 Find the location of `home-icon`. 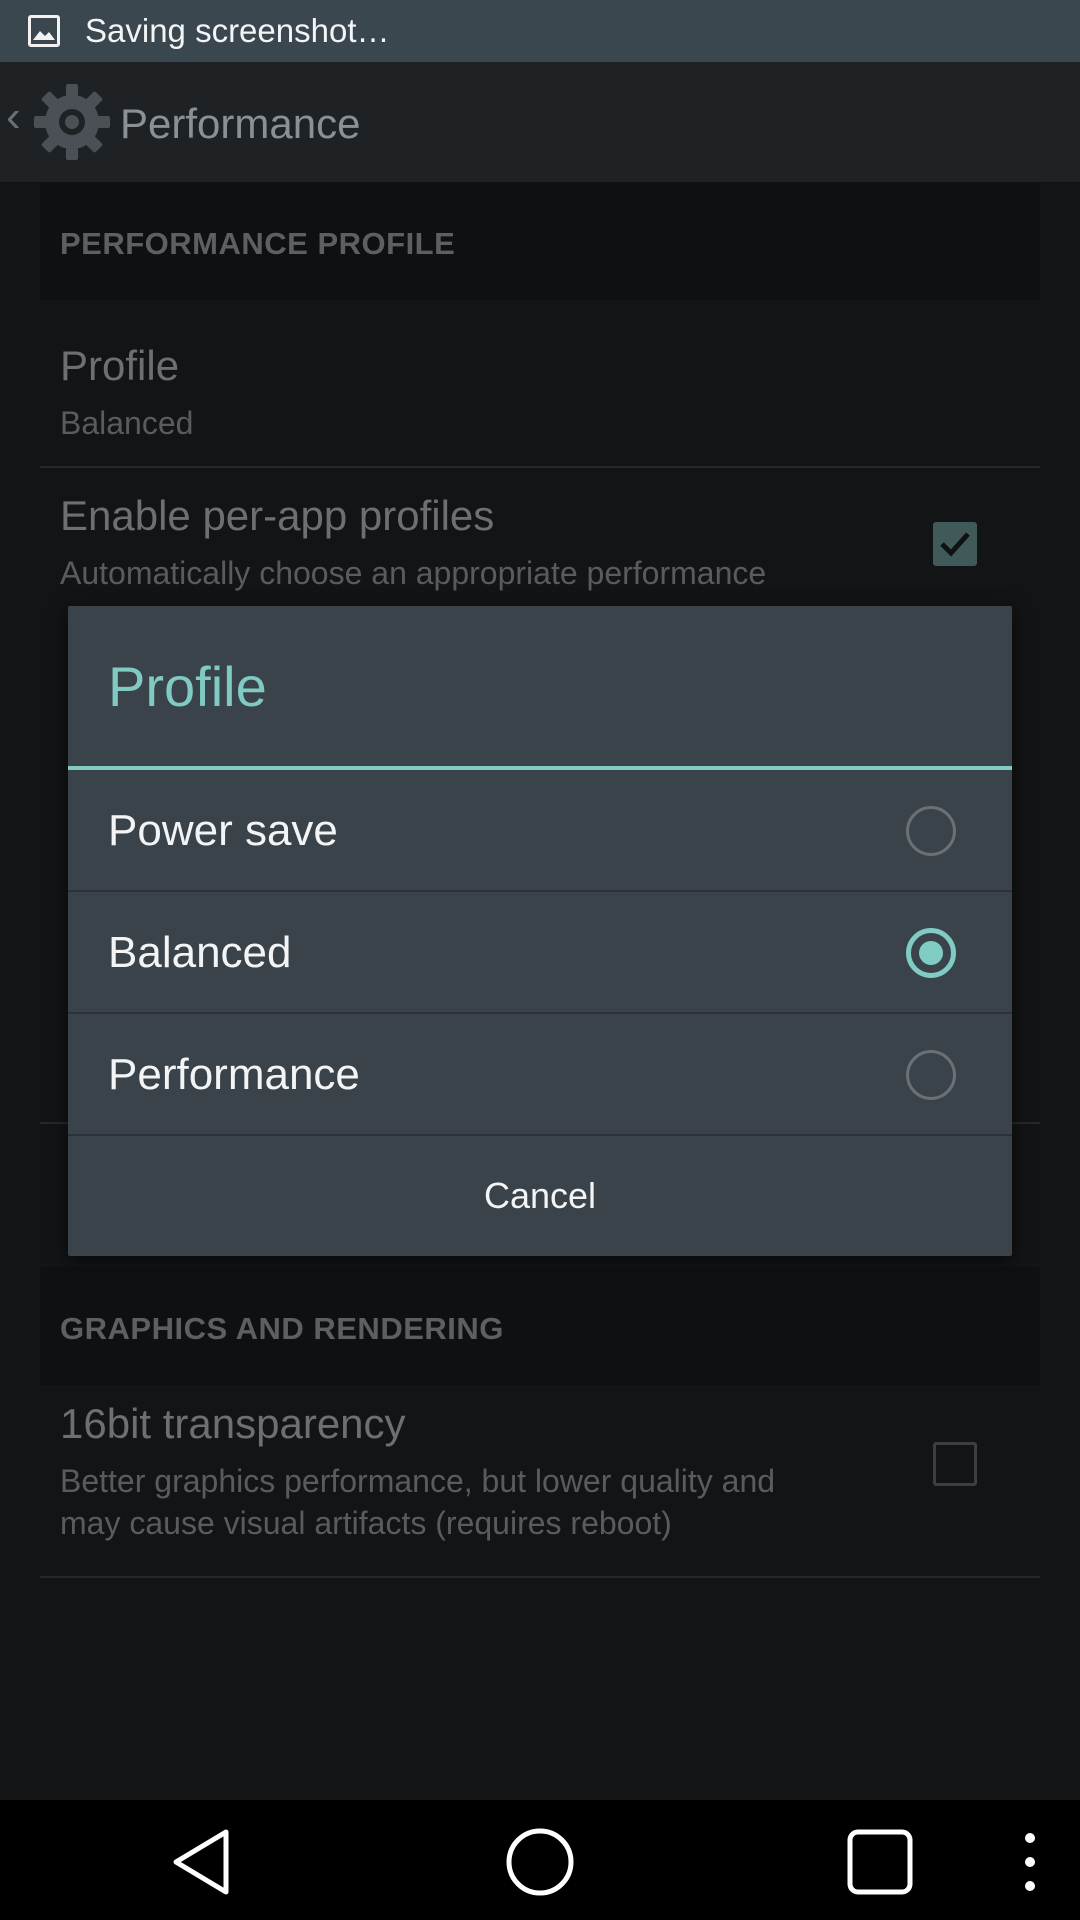

home-icon is located at coordinates (540, 1862).